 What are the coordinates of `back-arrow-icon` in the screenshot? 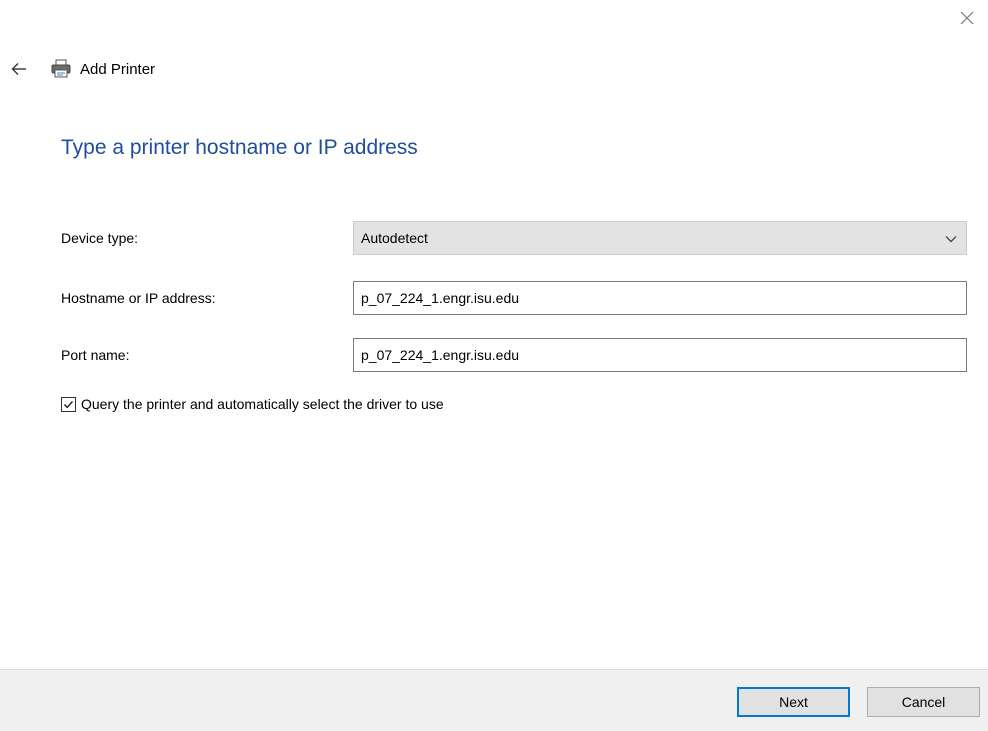 It's located at (18, 69).